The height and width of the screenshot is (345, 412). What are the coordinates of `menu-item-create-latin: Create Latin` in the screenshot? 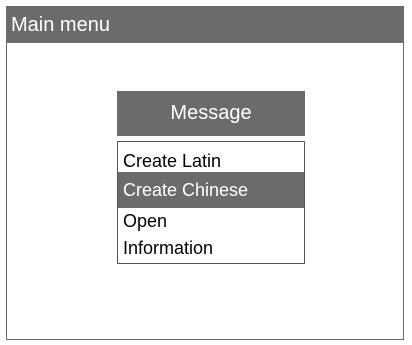 It's located at (211, 161).